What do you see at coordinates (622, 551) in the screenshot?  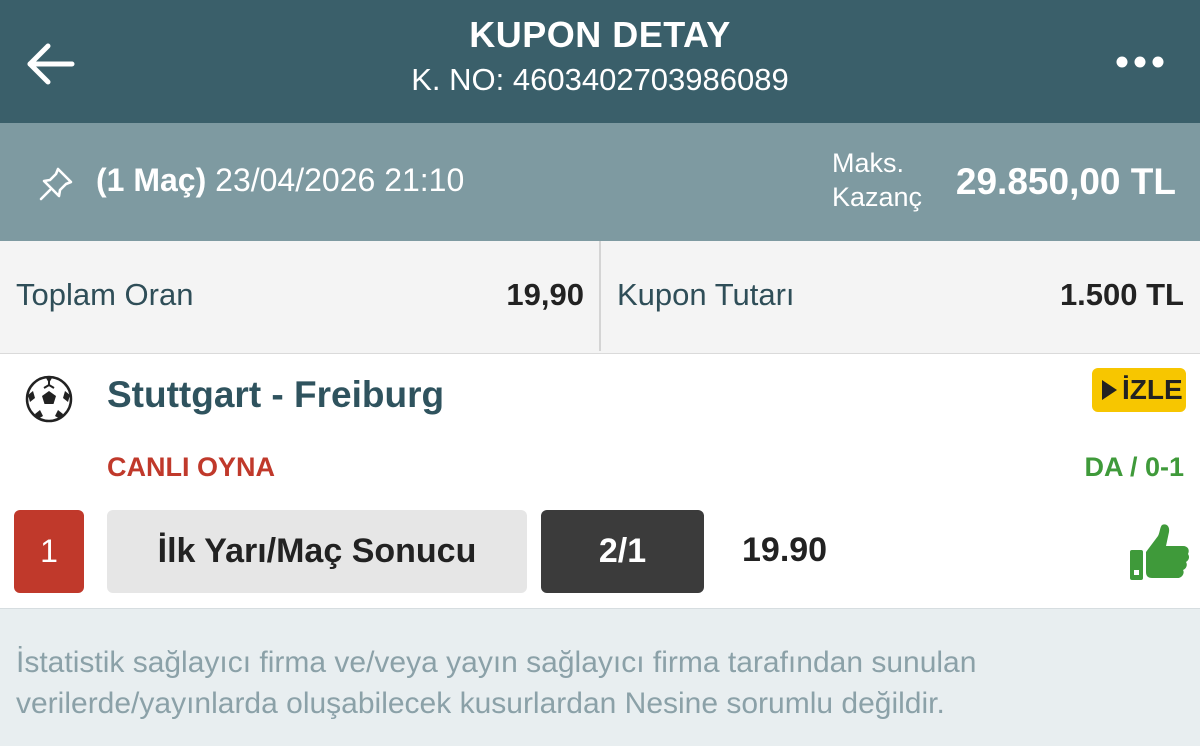 I see `selection-pick: 2/1` at bounding box center [622, 551].